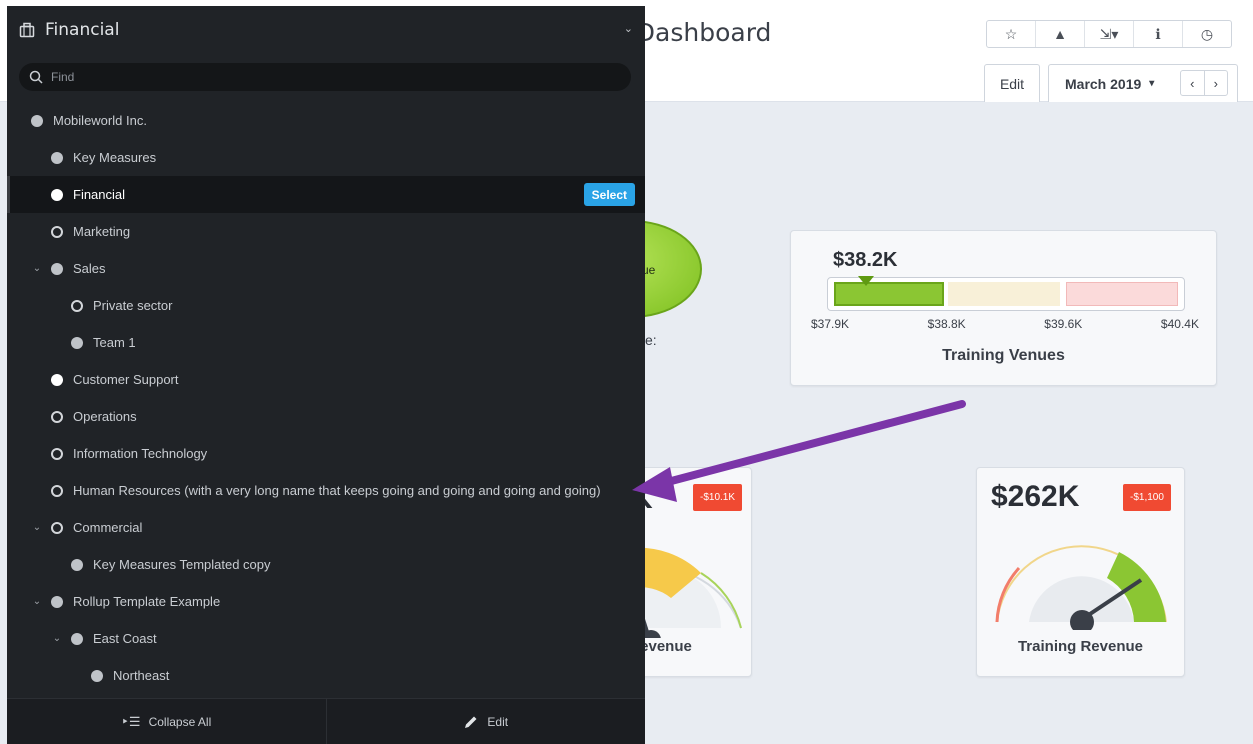 The width and height of the screenshot is (1253, 744). I want to click on bullet-chart, so click(1006, 293).